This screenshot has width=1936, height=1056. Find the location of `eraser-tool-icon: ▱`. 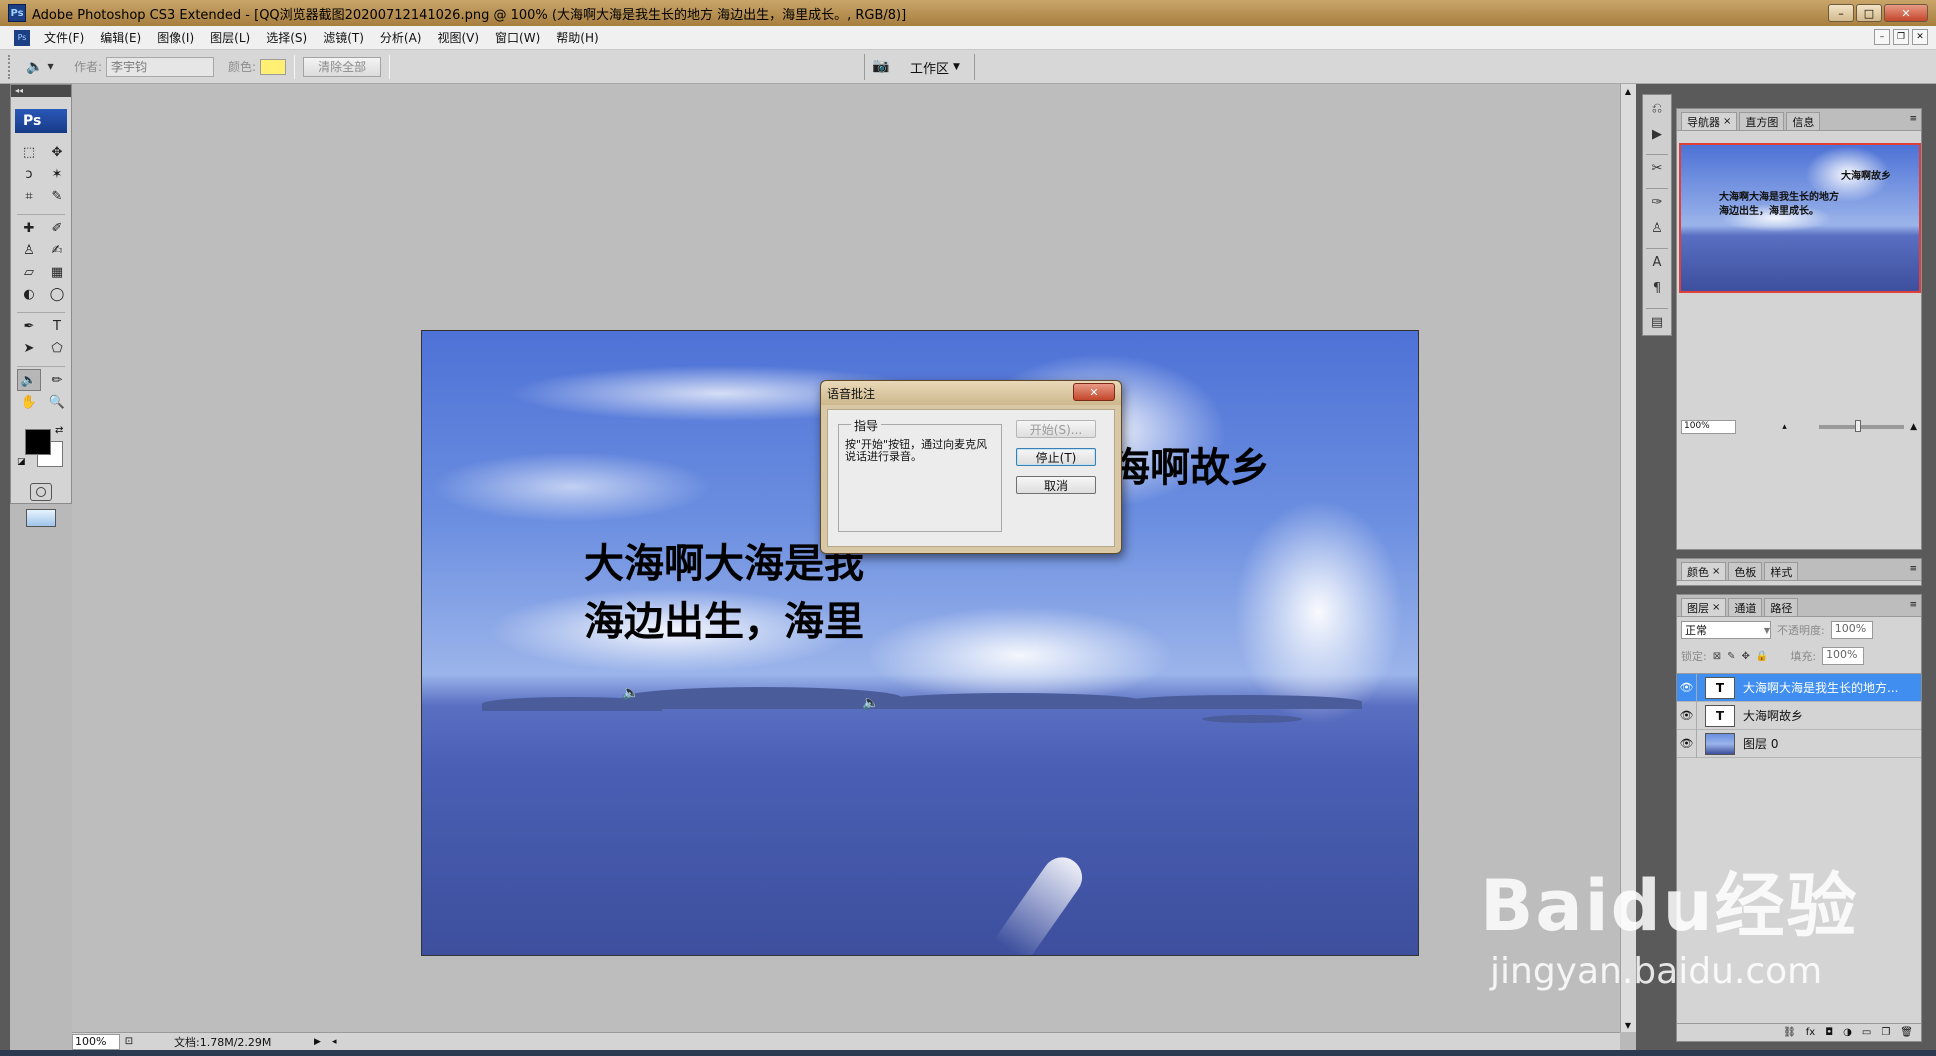

eraser-tool-icon: ▱ is located at coordinates (29, 272).